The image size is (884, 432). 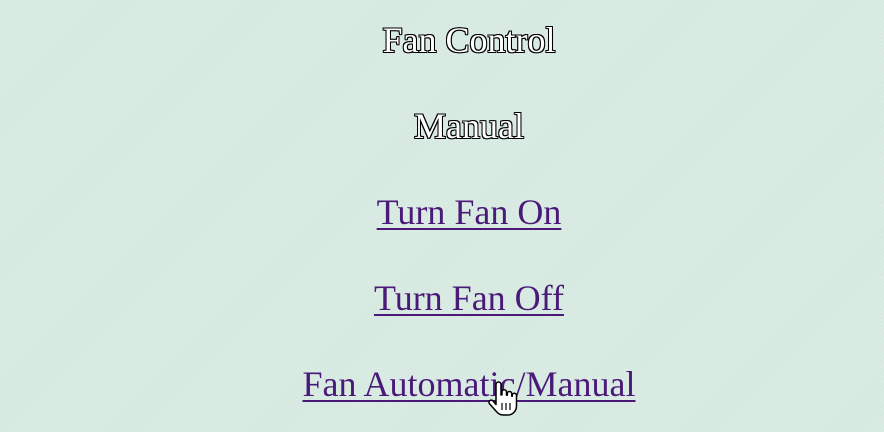 I want to click on fan-automatic-manual-link: Fan Automatic/Manual, so click(x=469, y=384).